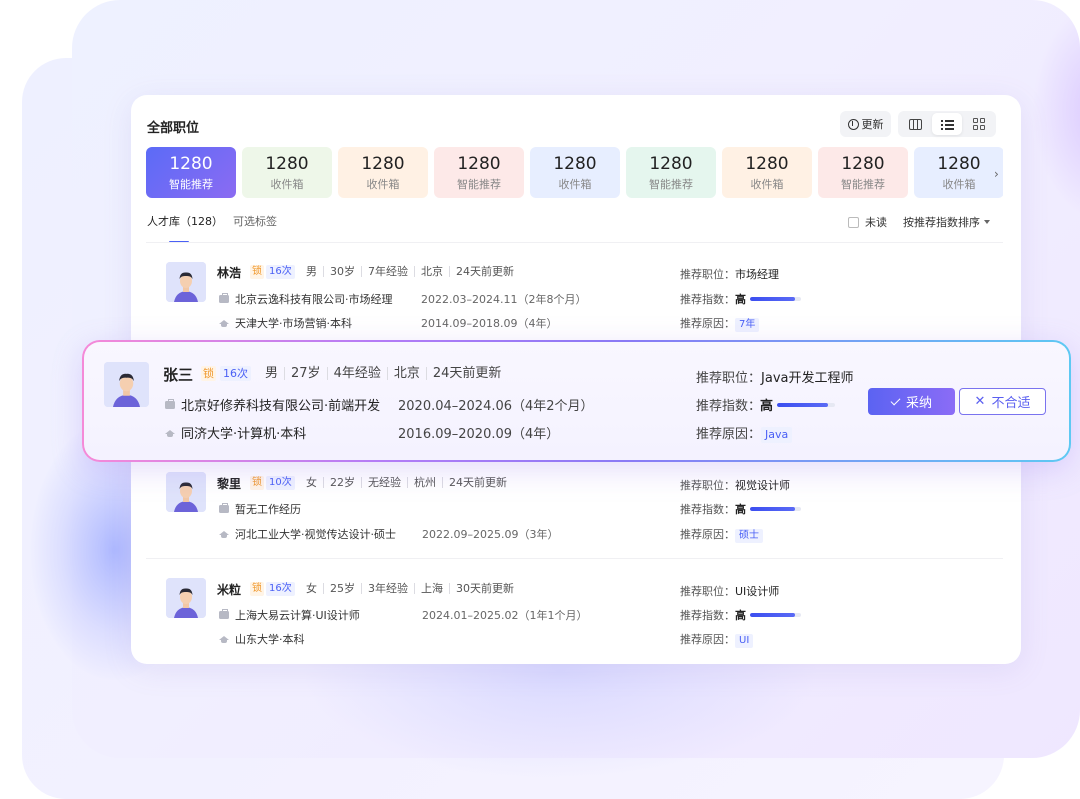 This screenshot has height=799, width=1080. What do you see at coordinates (853, 222) in the screenshot?
I see `unread-checkbox` at bounding box center [853, 222].